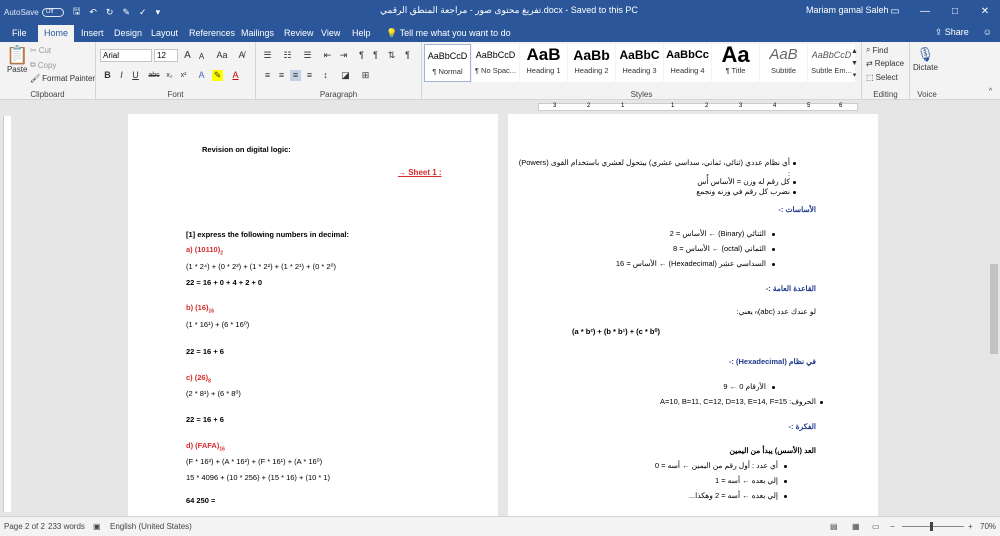 This screenshot has height=536, width=1000. What do you see at coordinates (187, 55) in the screenshot?
I see `grow-font-button: A` at bounding box center [187, 55].